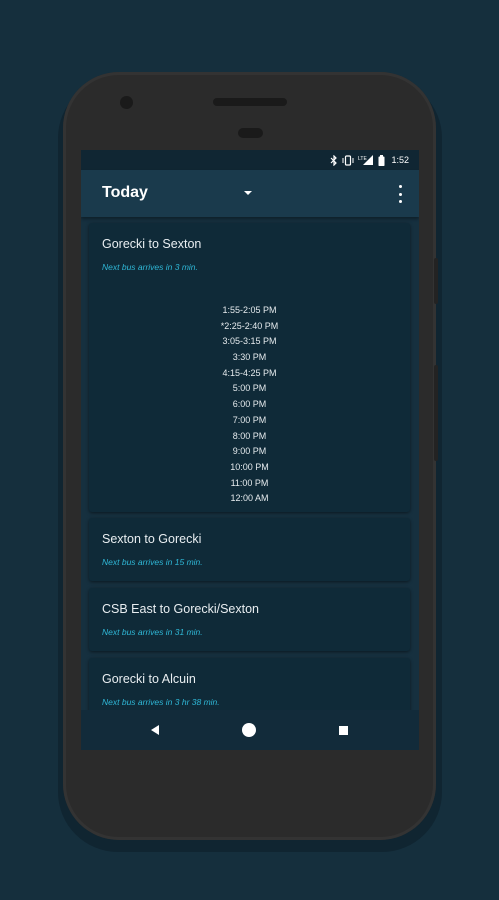  I want to click on day-selector-title: Today, so click(125, 193).